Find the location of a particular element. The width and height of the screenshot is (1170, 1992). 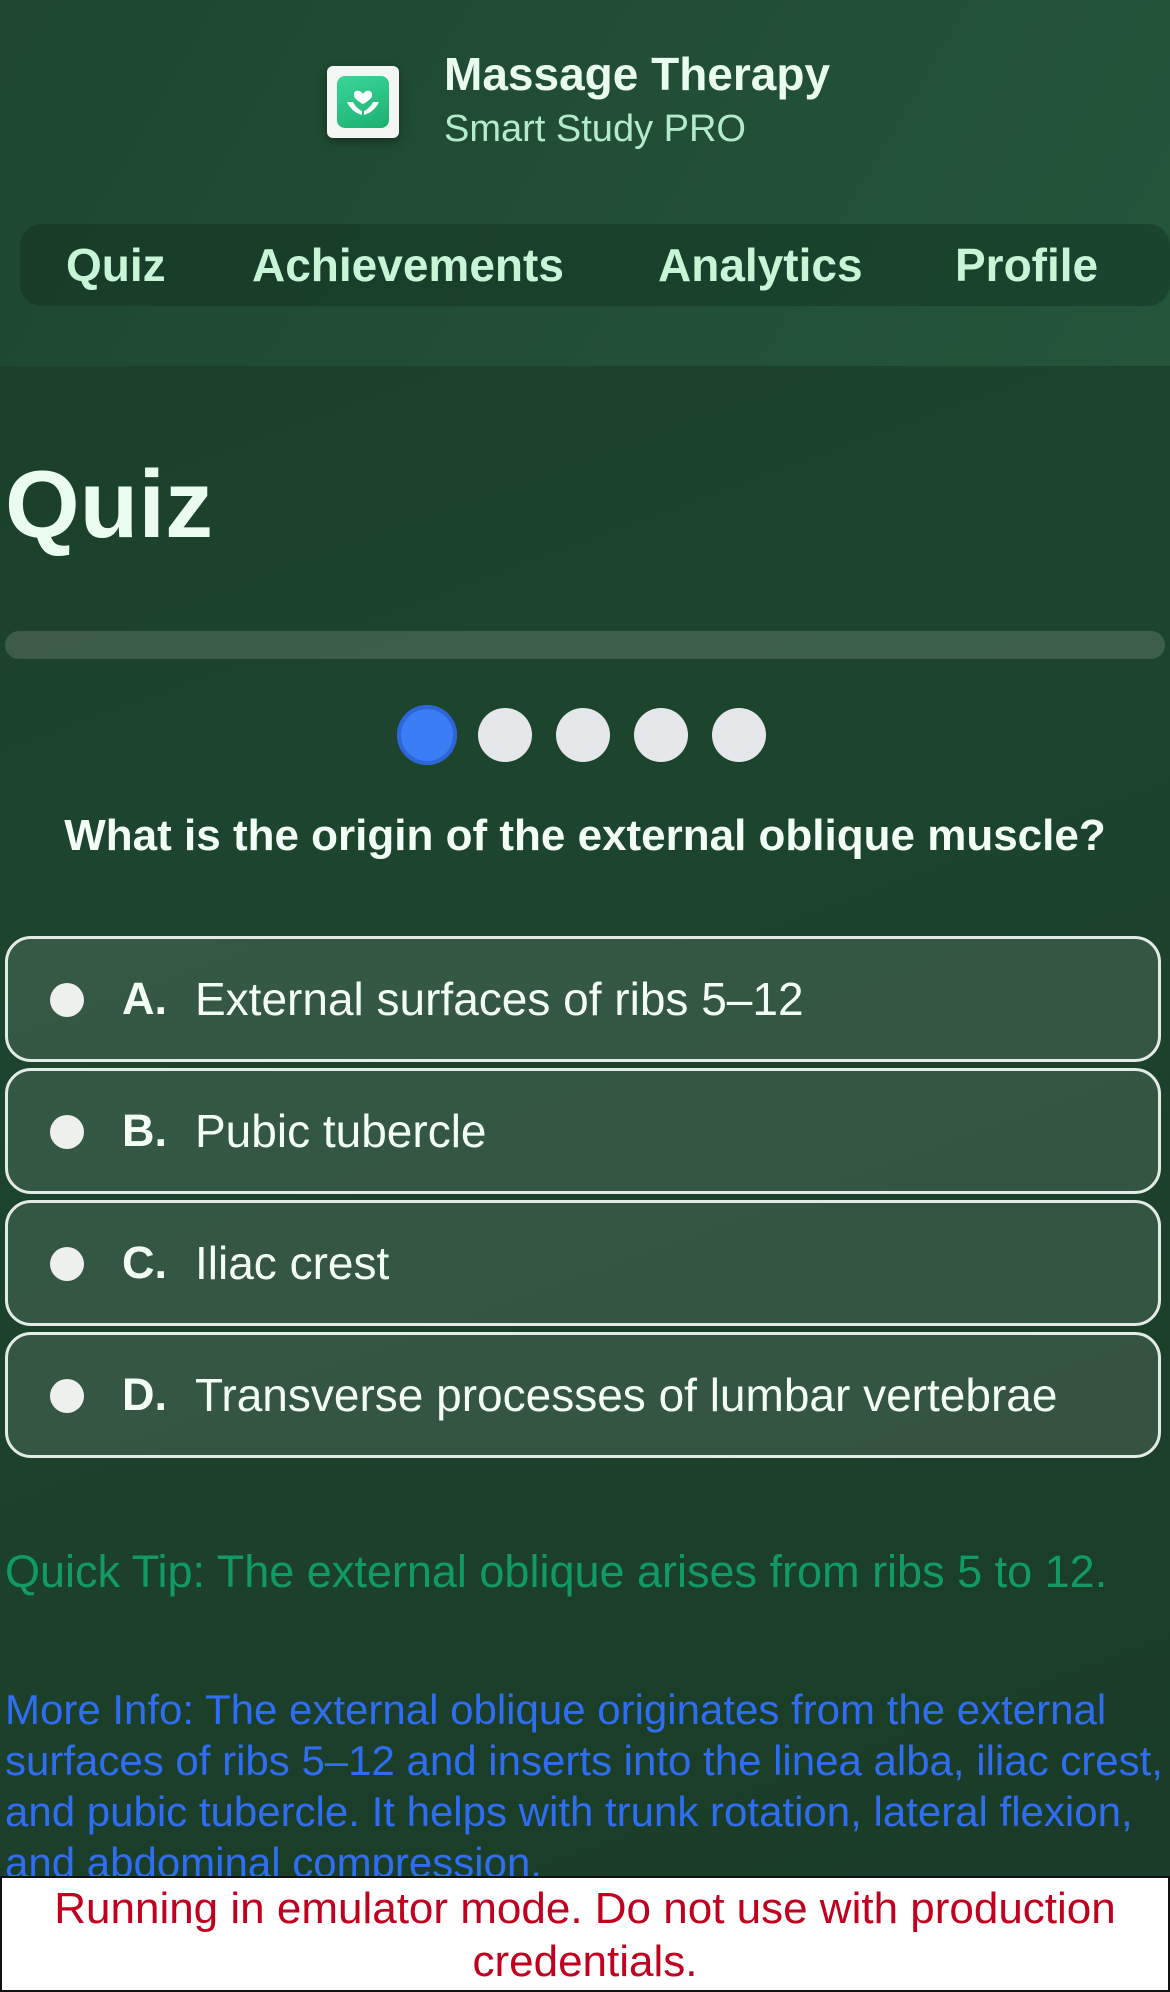

main-nav: Quiz Achievements Analytics Profile is located at coordinates (595, 265).